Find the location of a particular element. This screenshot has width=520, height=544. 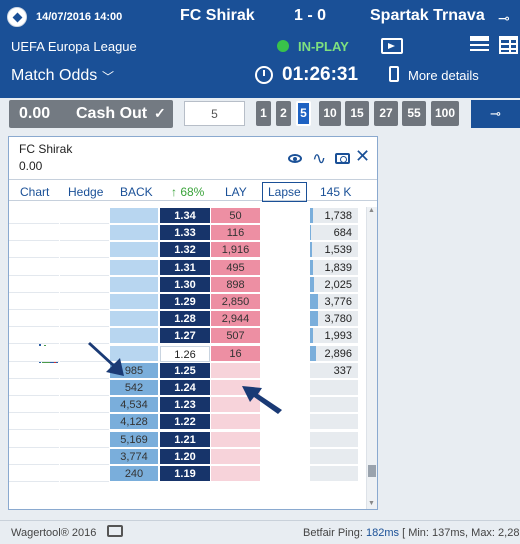

tab-chart: Chart is located at coordinates (34, 192).